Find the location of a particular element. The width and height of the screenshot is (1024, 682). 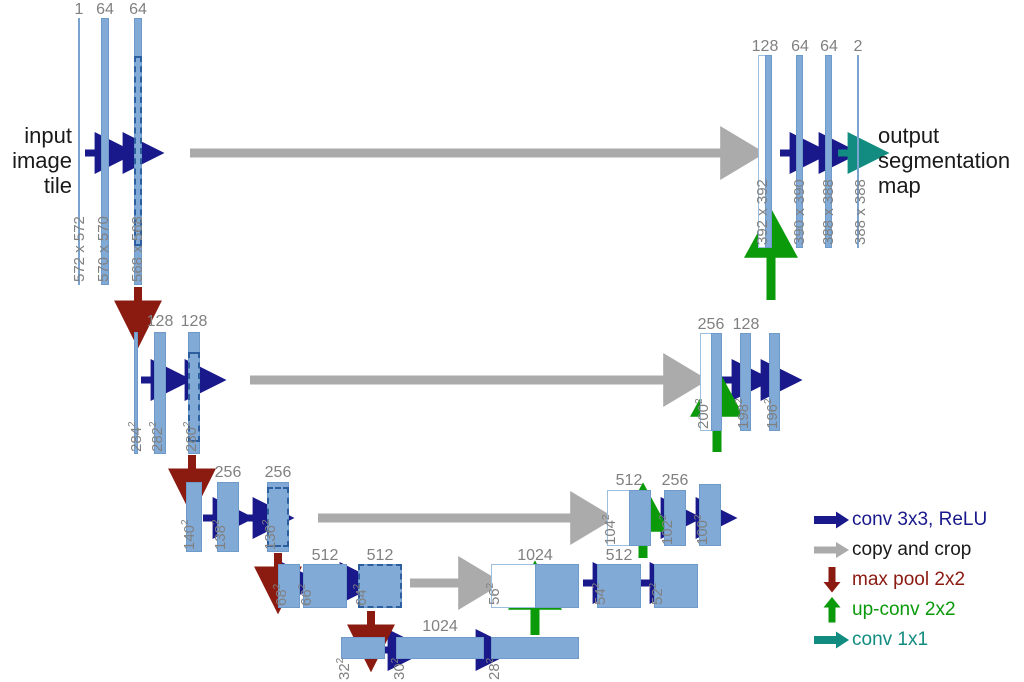

label-l5b2-size: 302 is located at coordinates (399, 668).